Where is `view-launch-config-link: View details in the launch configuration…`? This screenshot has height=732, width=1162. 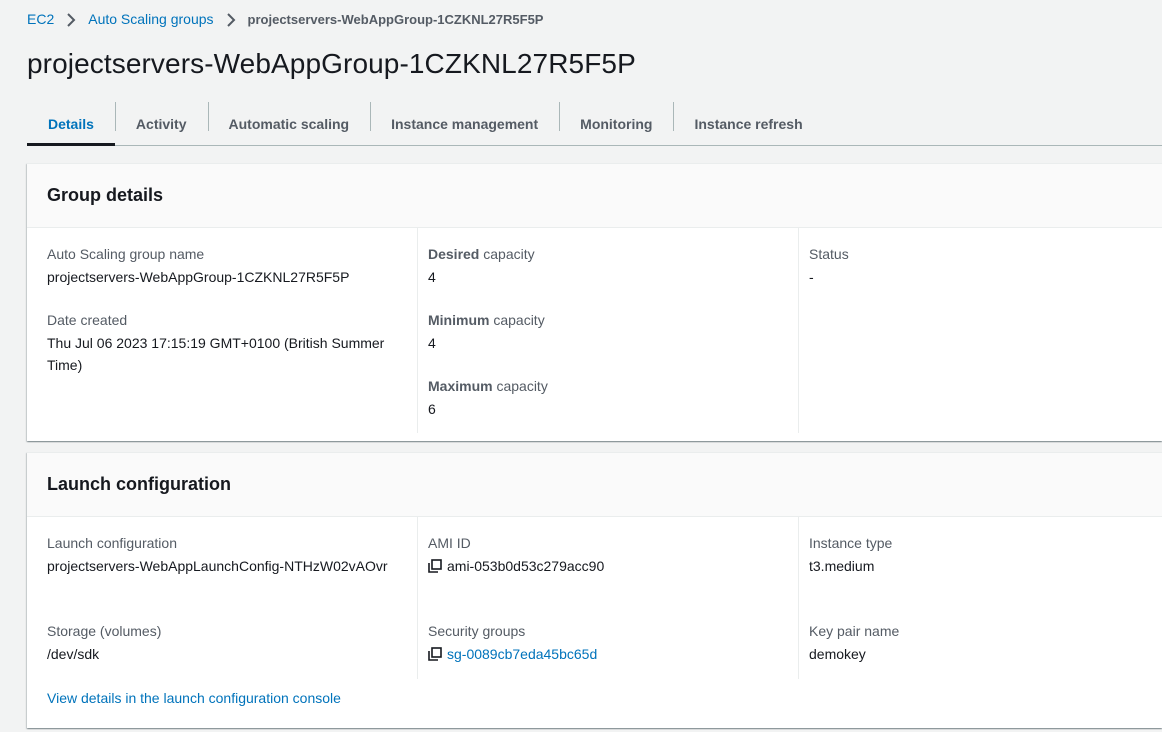 view-launch-config-link: View details in the launch configuration… is located at coordinates (194, 698).